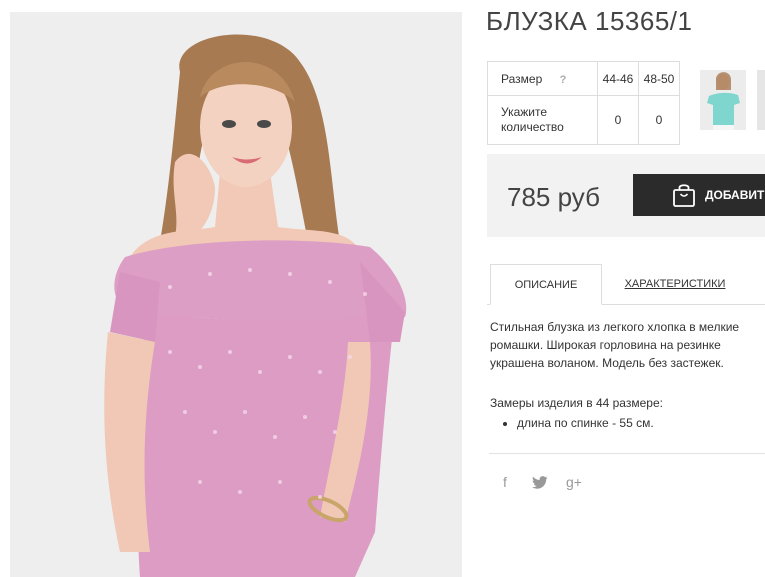 The height and width of the screenshot is (577, 765). What do you see at coordinates (626, 195) in the screenshot?
I see `purchase-panel: 785 руб ДОБАВИТЬ` at bounding box center [626, 195].